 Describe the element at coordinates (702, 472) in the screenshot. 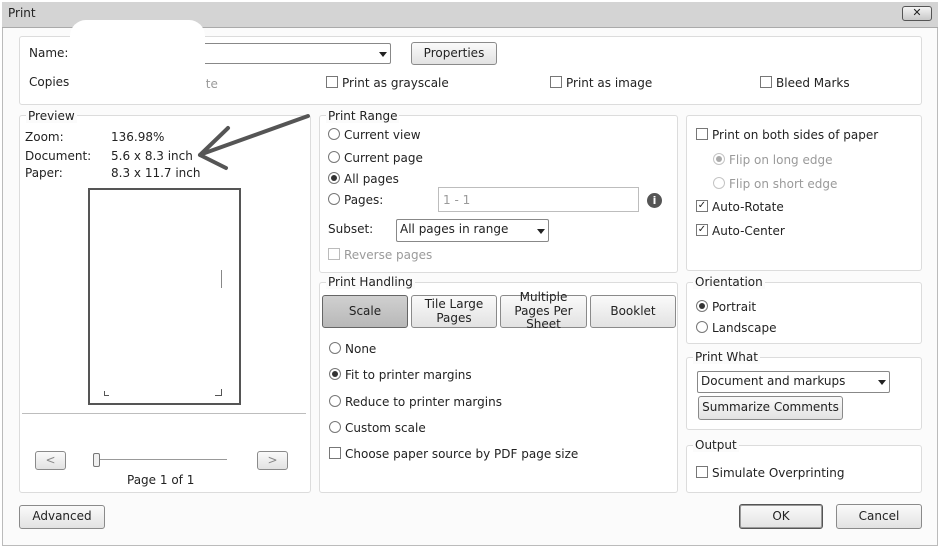

I see `simulate-overprinting-checkbox` at that location.